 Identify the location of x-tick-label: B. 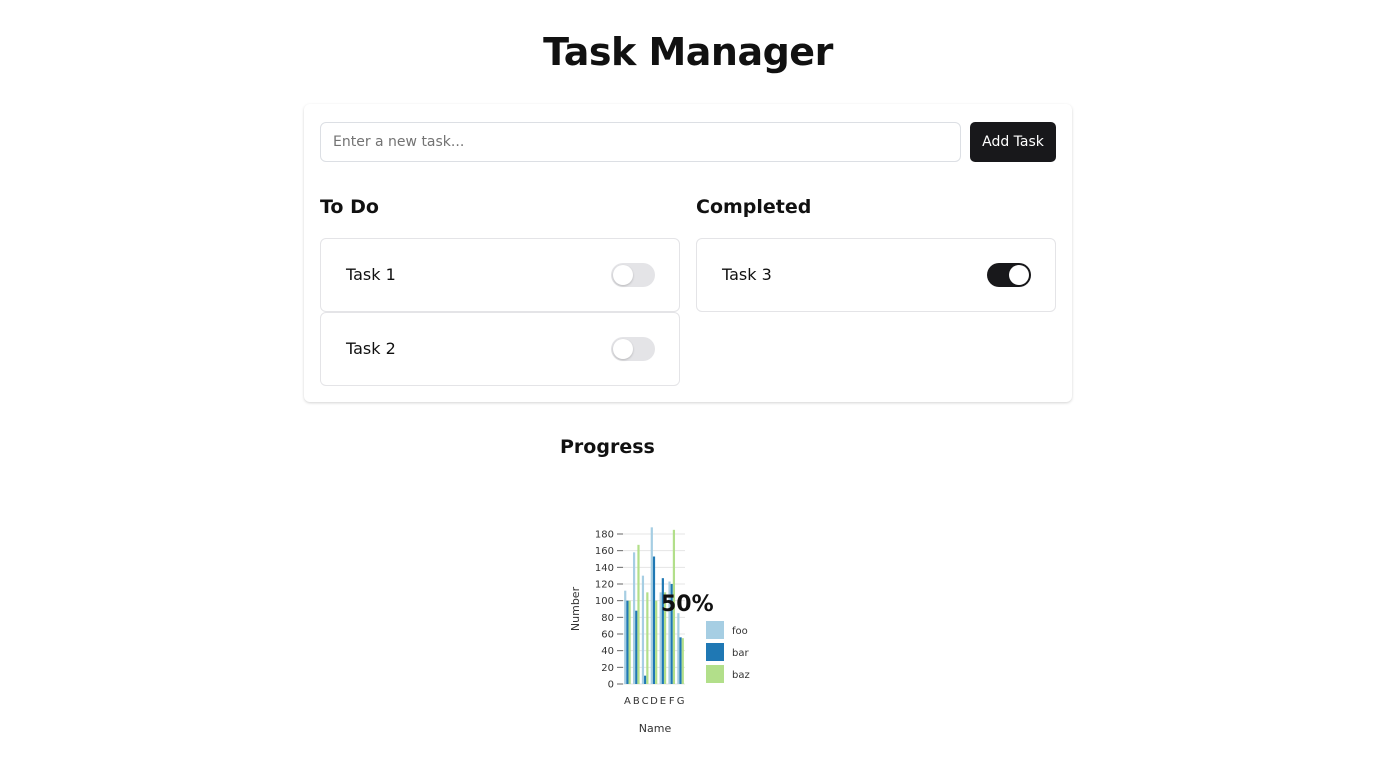
(636, 701).